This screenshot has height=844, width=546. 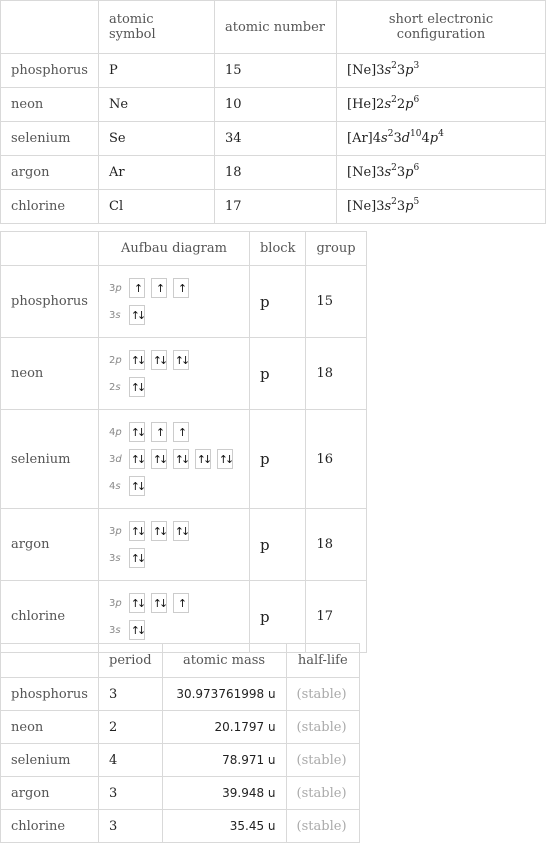 What do you see at coordinates (441, 134) in the screenshot?
I see `config-superscript: 4` at bounding box center [441, 134].